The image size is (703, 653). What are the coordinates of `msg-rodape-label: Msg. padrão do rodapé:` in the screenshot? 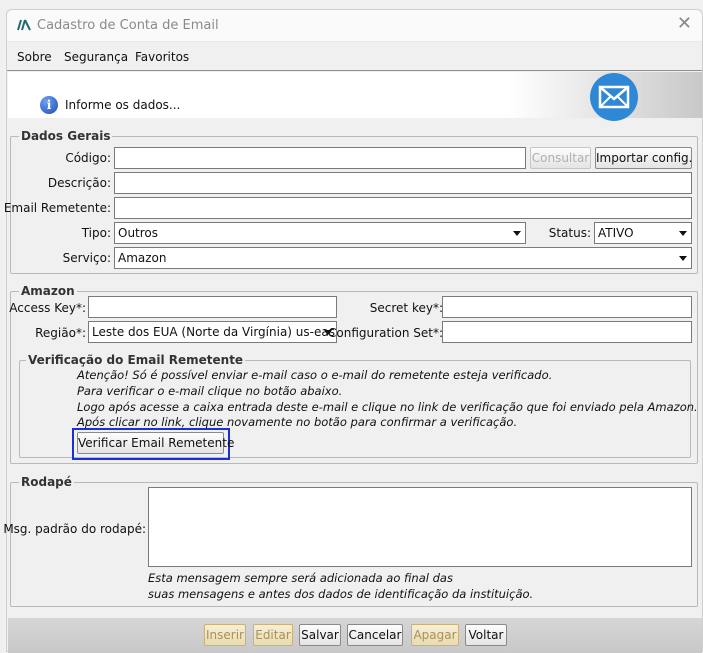 It's located at (74, 529).